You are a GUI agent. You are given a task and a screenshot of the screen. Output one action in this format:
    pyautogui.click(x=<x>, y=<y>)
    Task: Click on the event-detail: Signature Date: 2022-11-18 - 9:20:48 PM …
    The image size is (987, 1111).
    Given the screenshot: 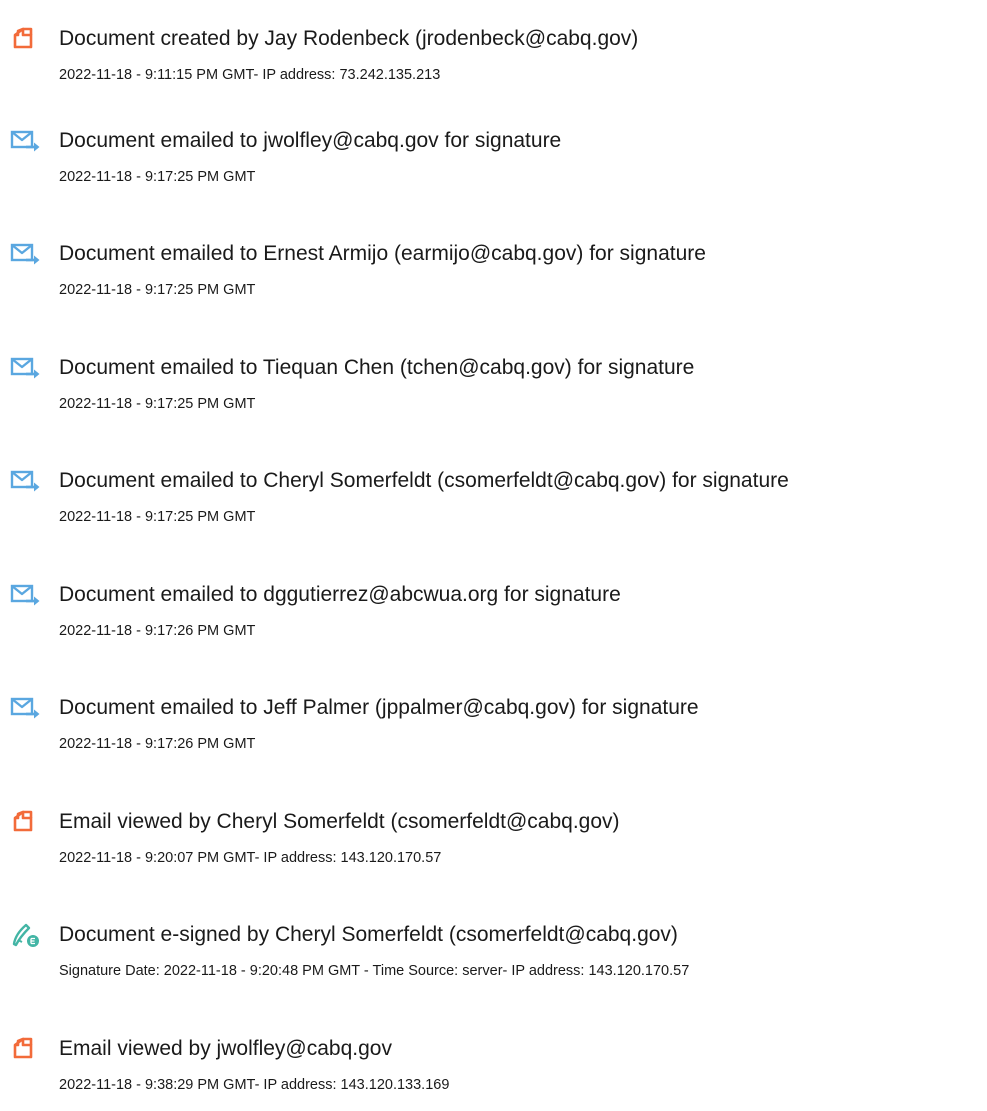 What is the action you would take?
    pyautogui.click(x=374, y=971)
    